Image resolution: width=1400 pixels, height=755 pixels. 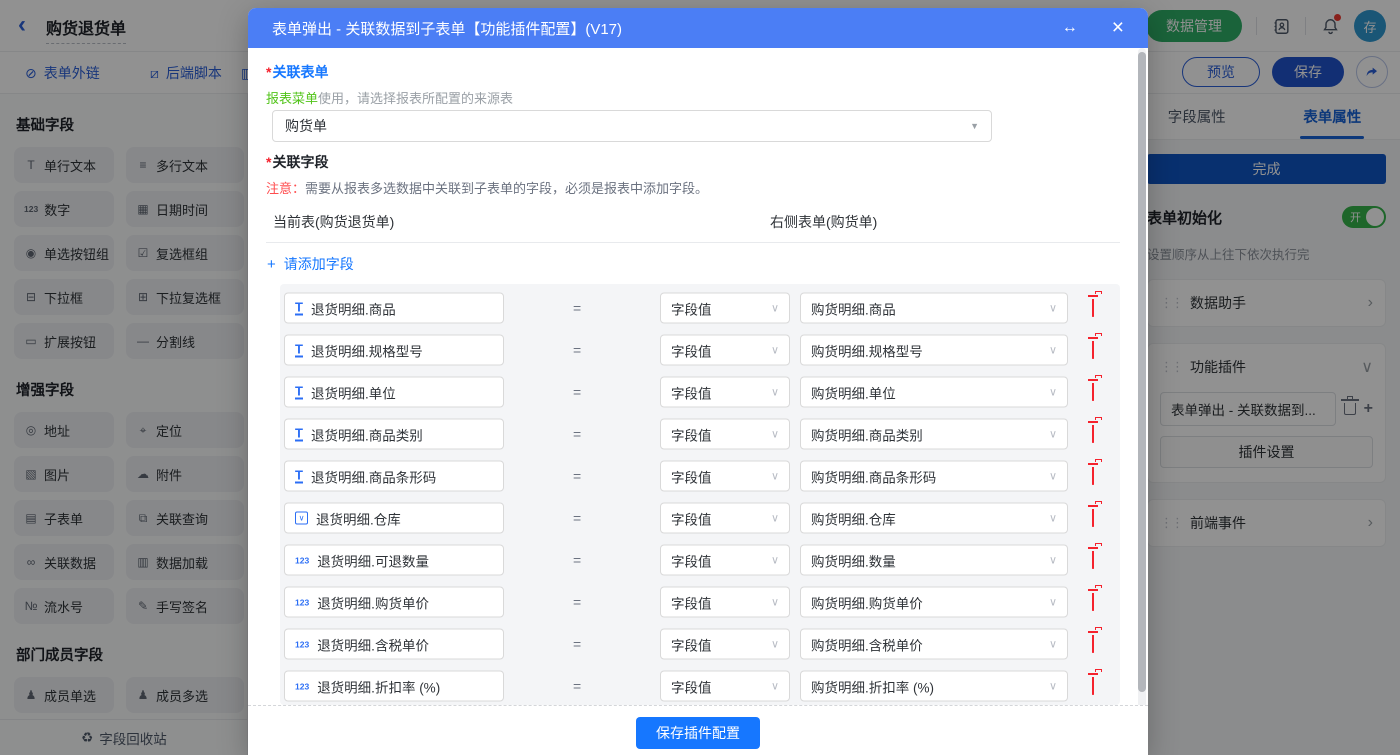 I want to click on source-form-select: 购货单 ▼, so click(x=632, y=126).